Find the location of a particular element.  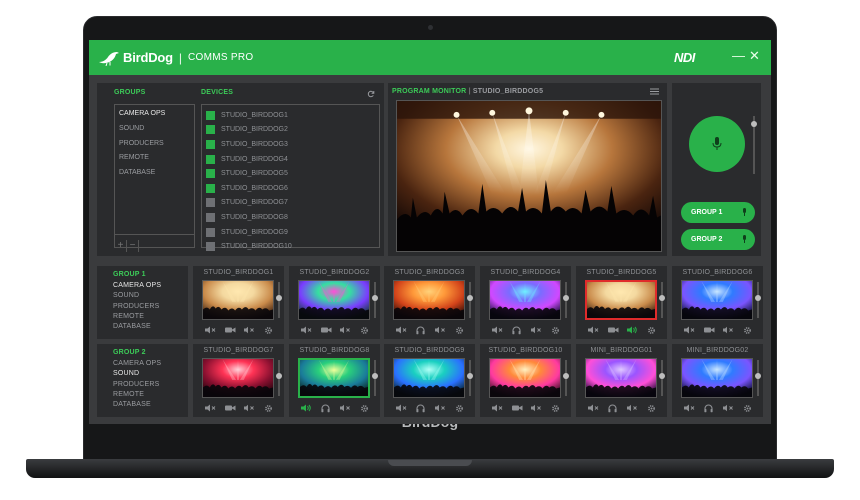

device-row: STUDIO_BIRDDOG5 is located at coordinates (290, 173).